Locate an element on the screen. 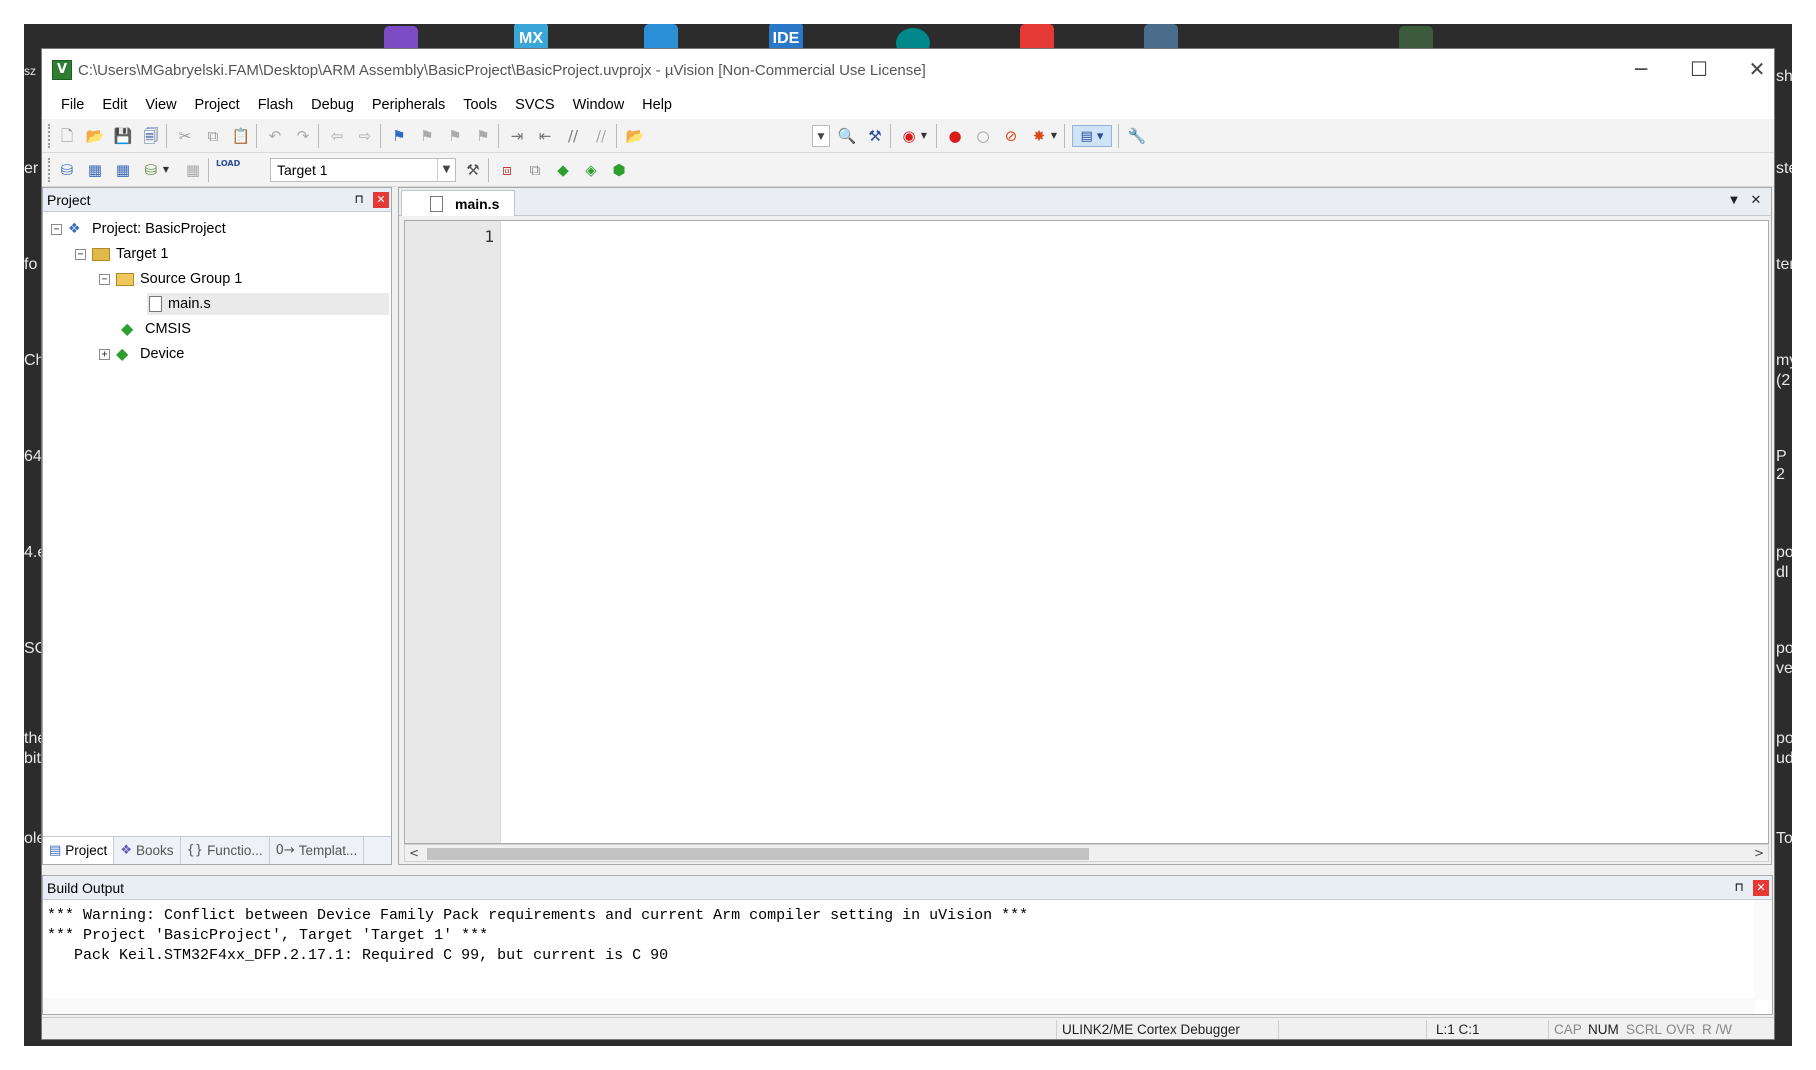  select-packs-icon: ⧉ is located at coordinates (535, 170).